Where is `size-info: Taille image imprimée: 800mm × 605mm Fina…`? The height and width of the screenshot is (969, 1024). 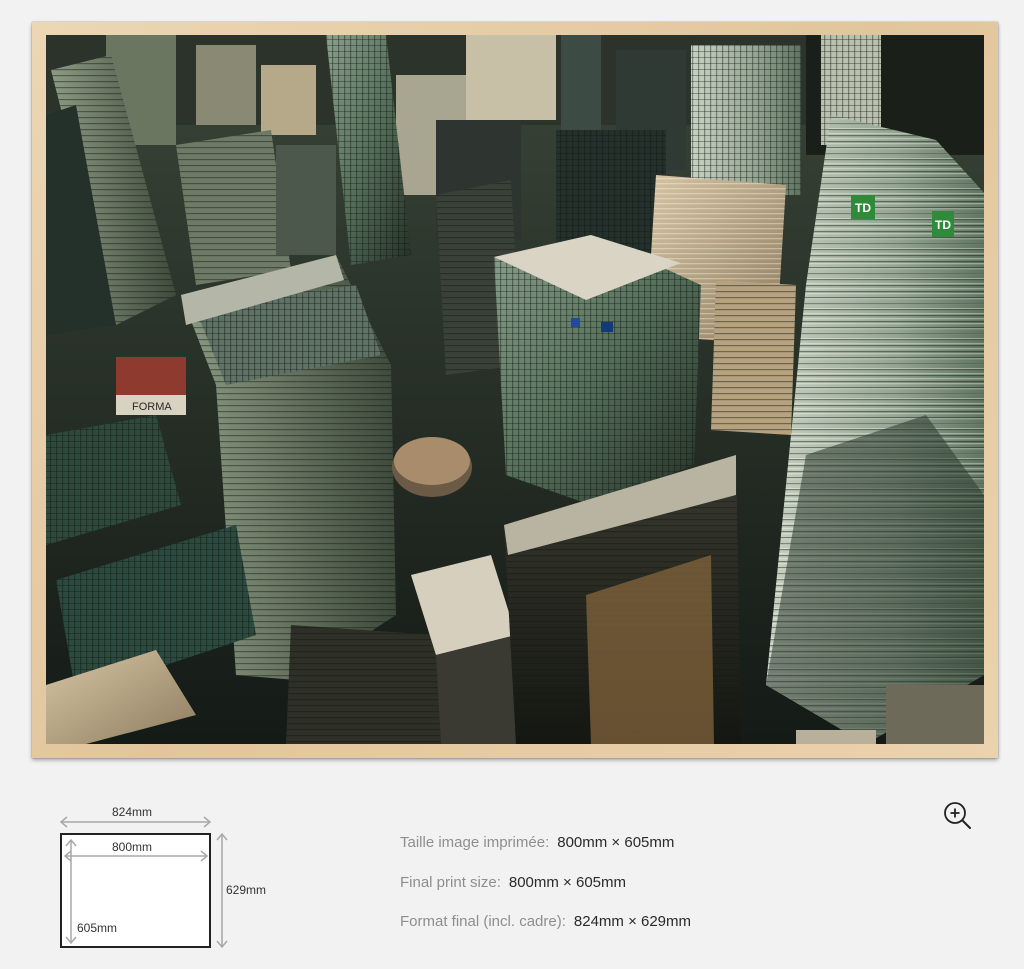 size-info: Taille image imprimée: 800mm × 605mm Fina… is located at coordinates (640, 893).